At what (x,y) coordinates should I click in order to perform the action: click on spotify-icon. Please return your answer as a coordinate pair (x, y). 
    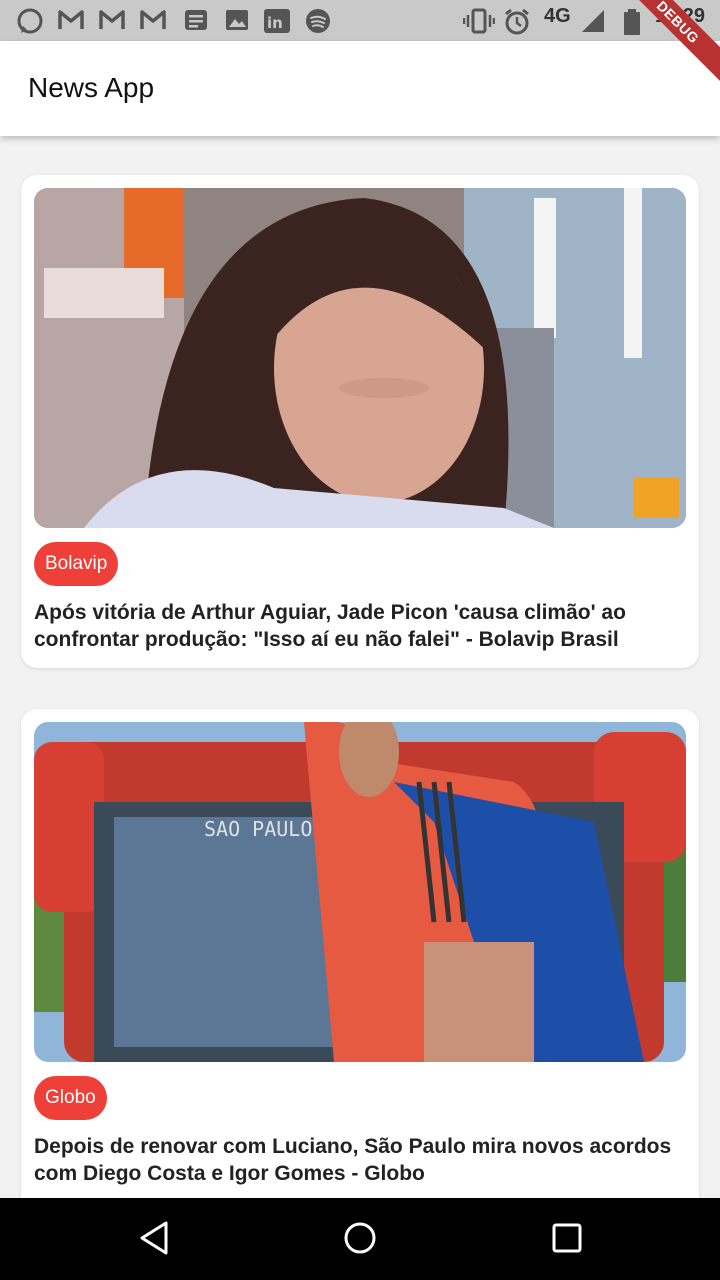
    Looking at the image, I should click on (318, 24).